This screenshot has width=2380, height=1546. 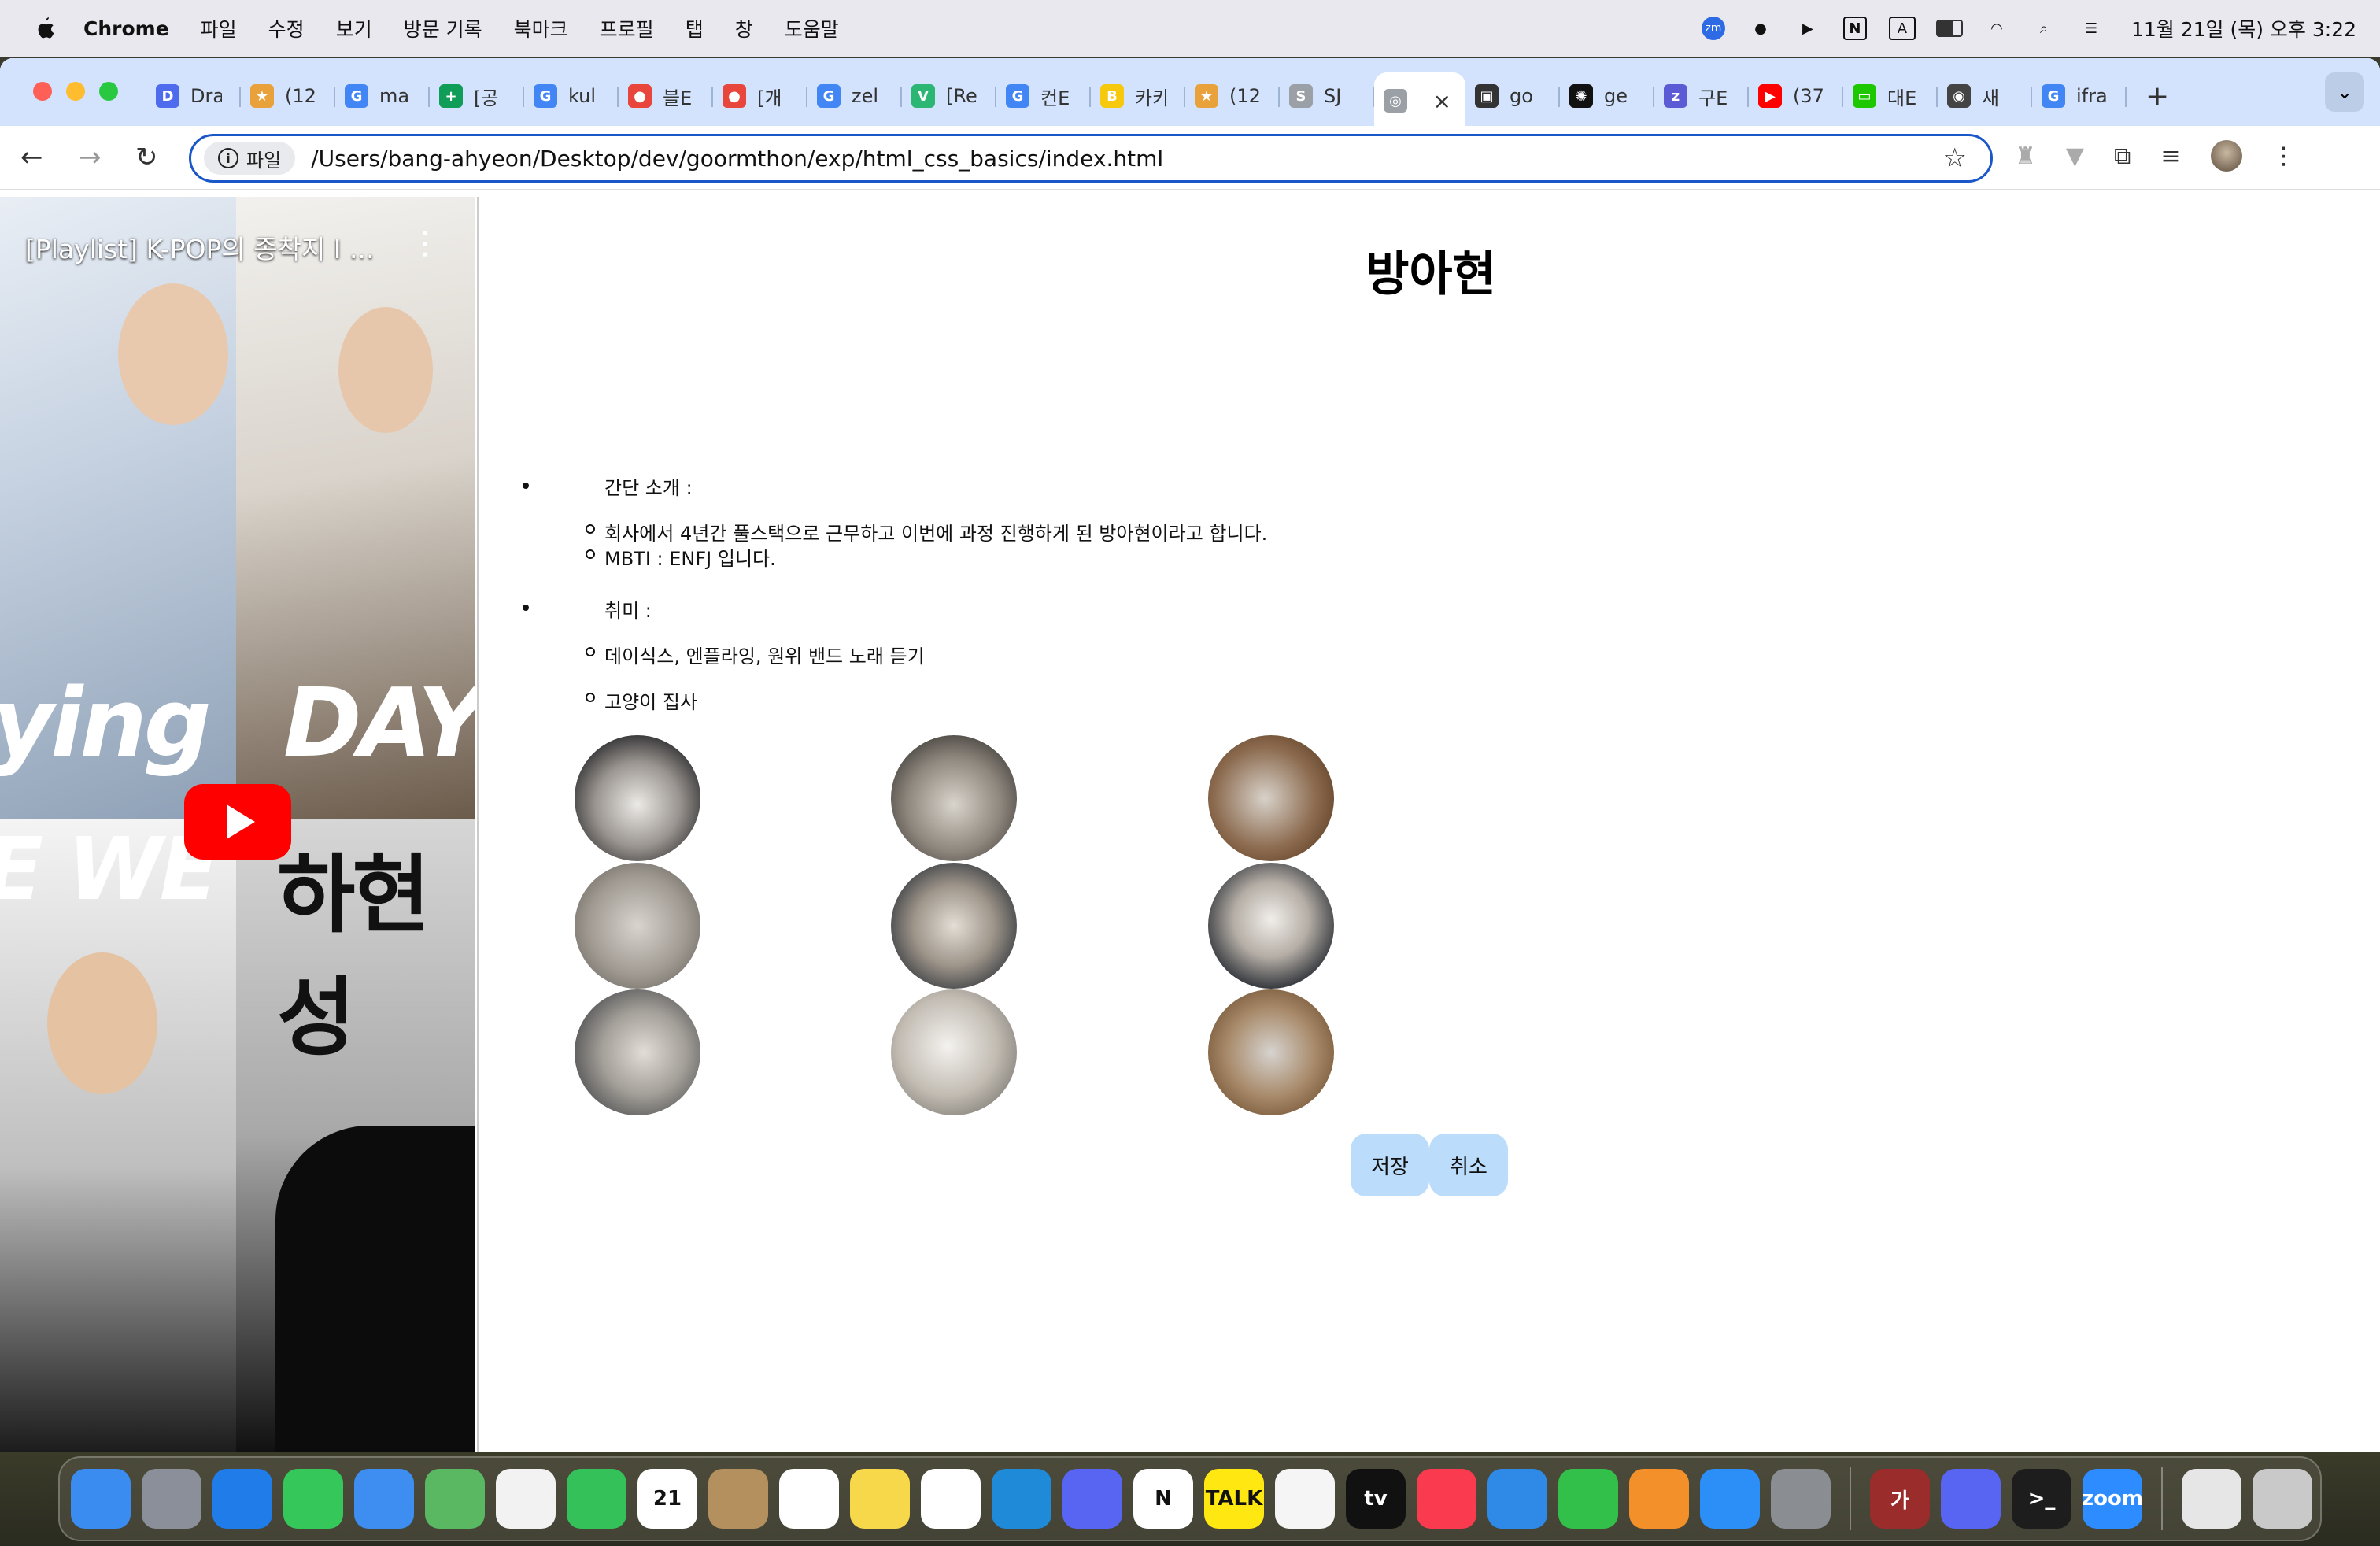 I want to click on dock-separator, so click(x=2162, y=1498).